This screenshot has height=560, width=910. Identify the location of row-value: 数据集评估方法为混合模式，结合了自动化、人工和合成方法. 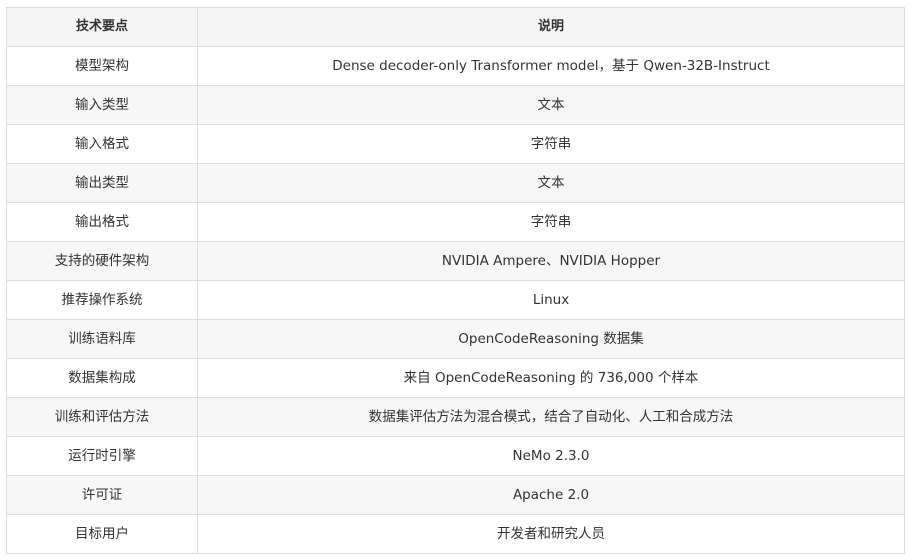
(551, 417).